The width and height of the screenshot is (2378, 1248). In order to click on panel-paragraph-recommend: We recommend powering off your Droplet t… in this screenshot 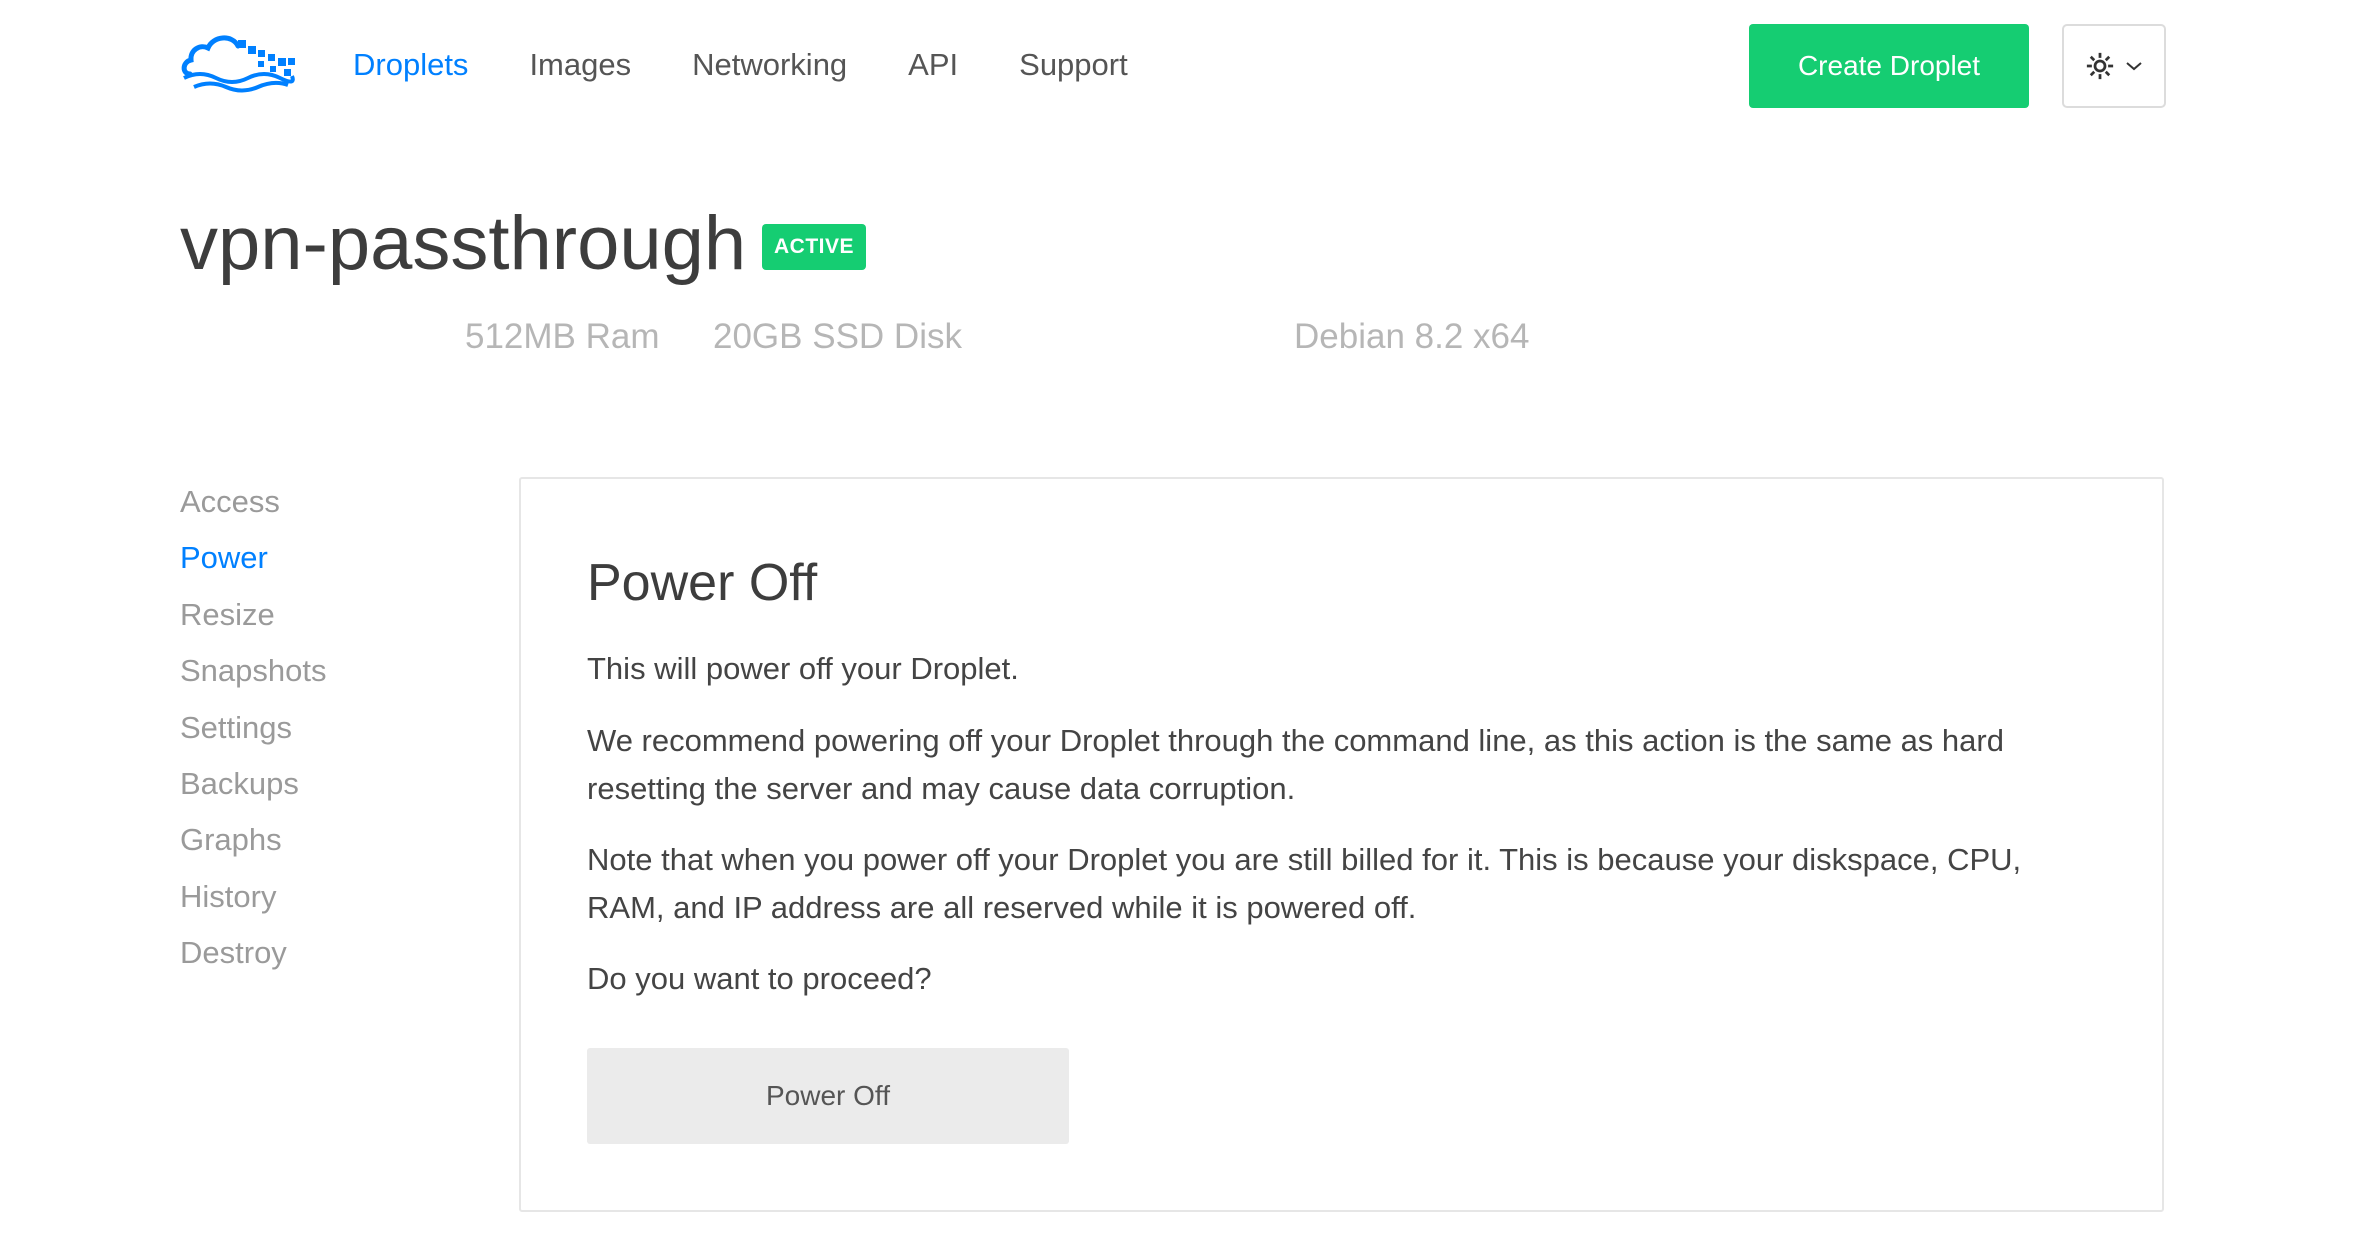, I will do `click(1295, 764)`.